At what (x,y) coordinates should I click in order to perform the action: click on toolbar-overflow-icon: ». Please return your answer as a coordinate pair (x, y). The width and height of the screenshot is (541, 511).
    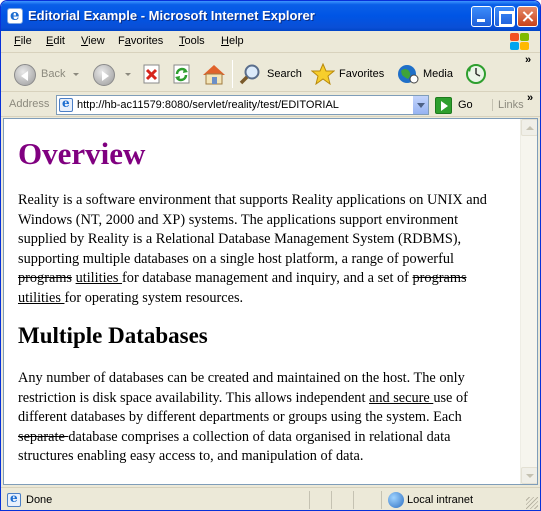
    Looking at the image, I should click on (528, 60).